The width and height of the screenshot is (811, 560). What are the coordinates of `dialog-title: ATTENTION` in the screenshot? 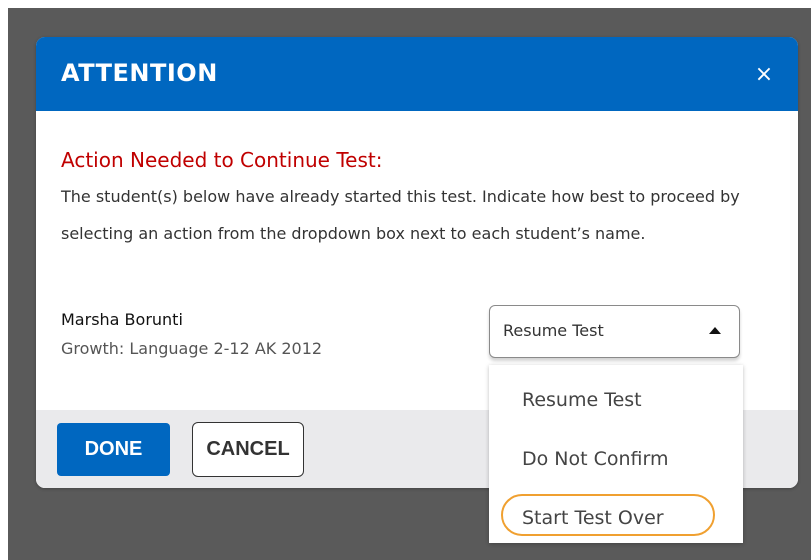 It's located at (139, 73).